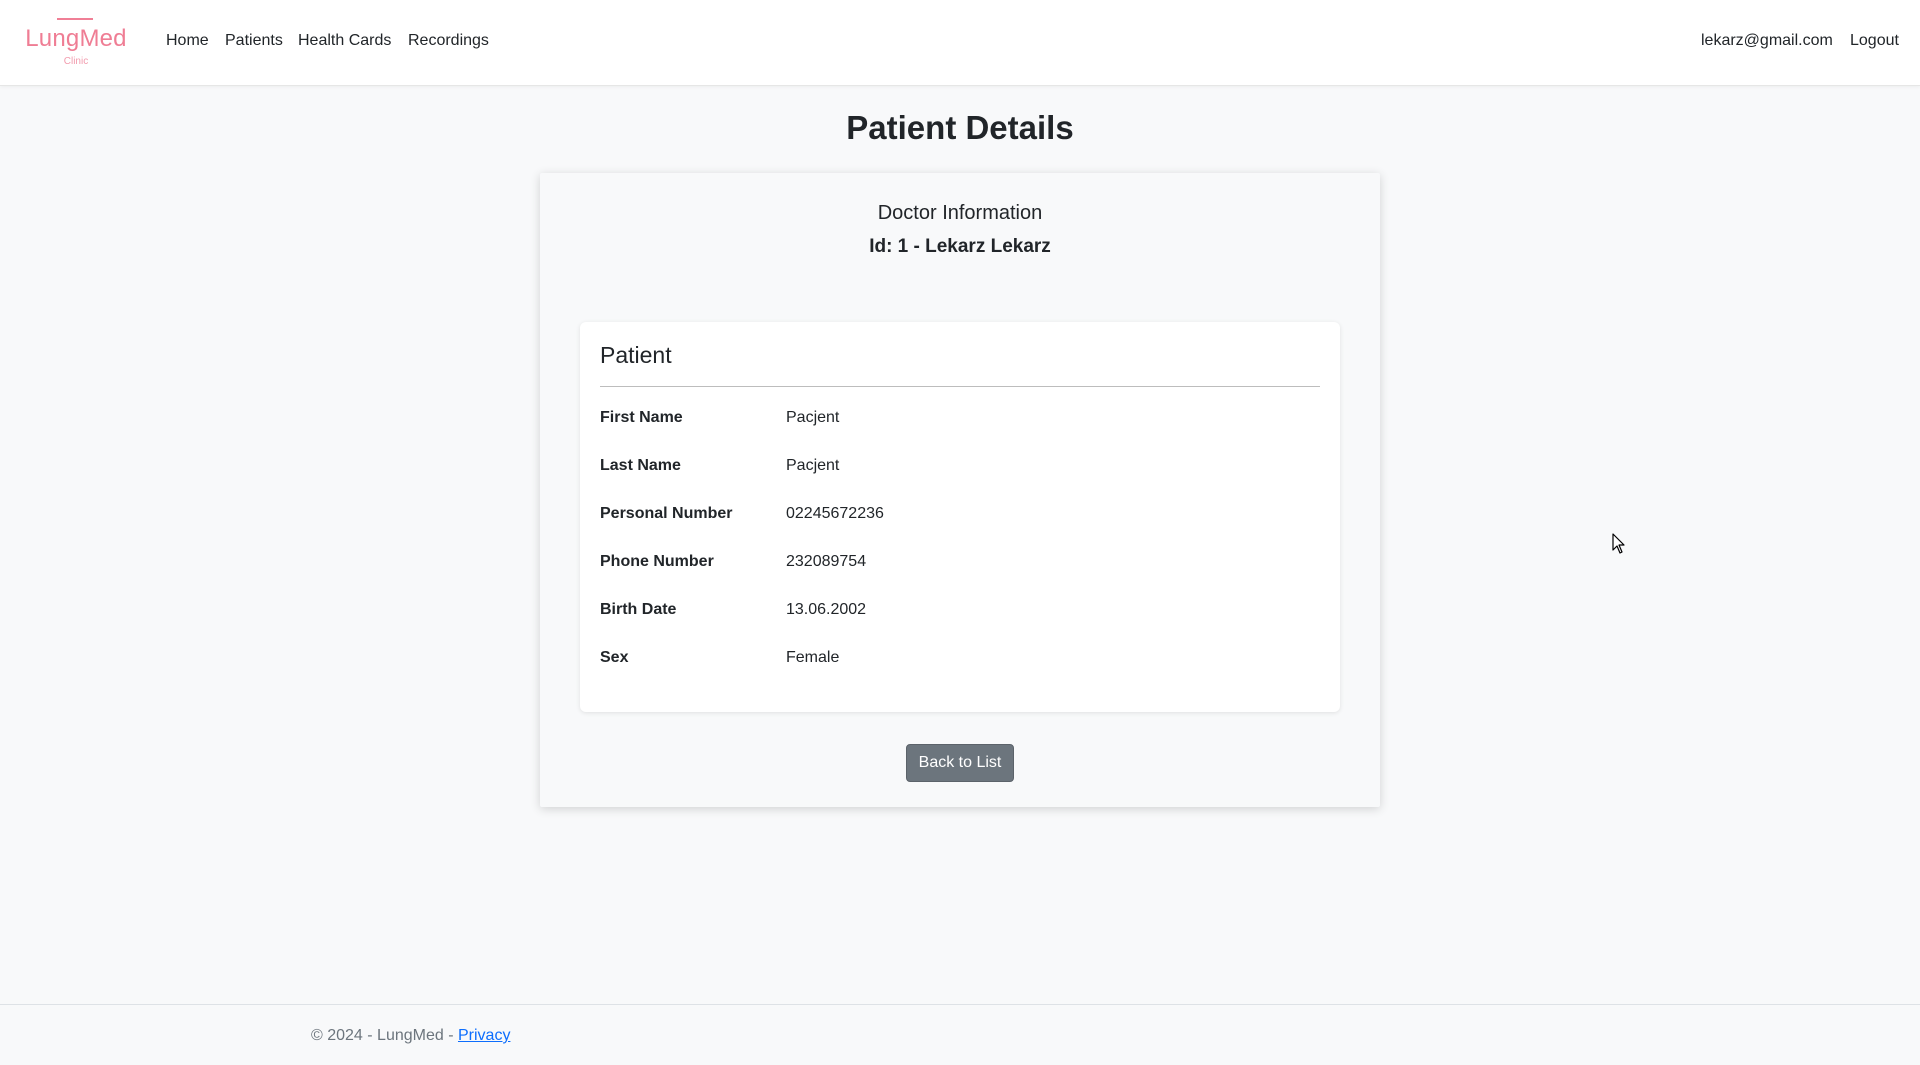 This screenshot has height=1065, width=1920. I want to click on footer: © 2024 - LungMed - Privacy, so click(960, 1034).